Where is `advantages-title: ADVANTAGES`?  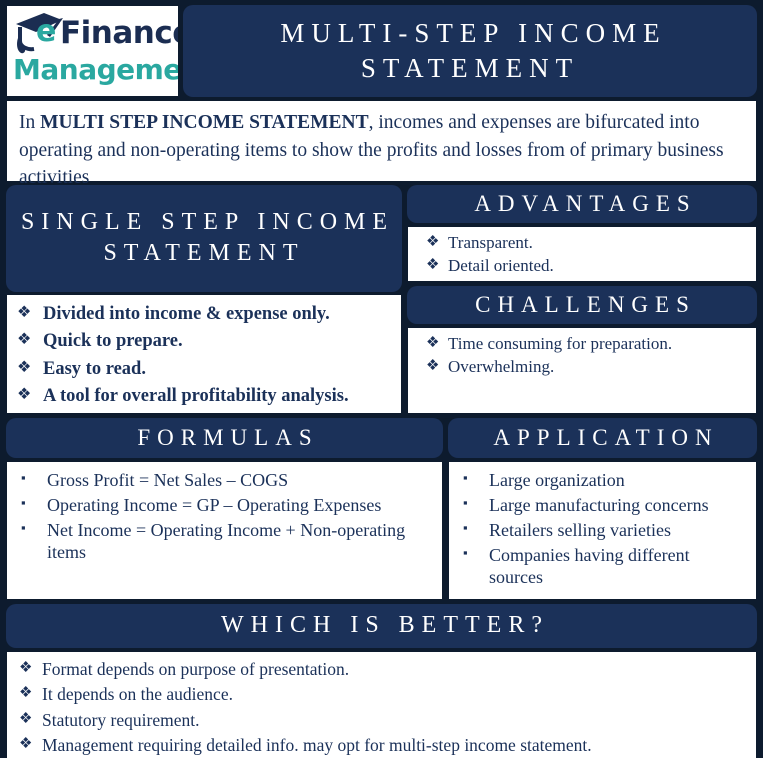 advantages-title: ADVANTAGES is located at coordinates (582, 204).